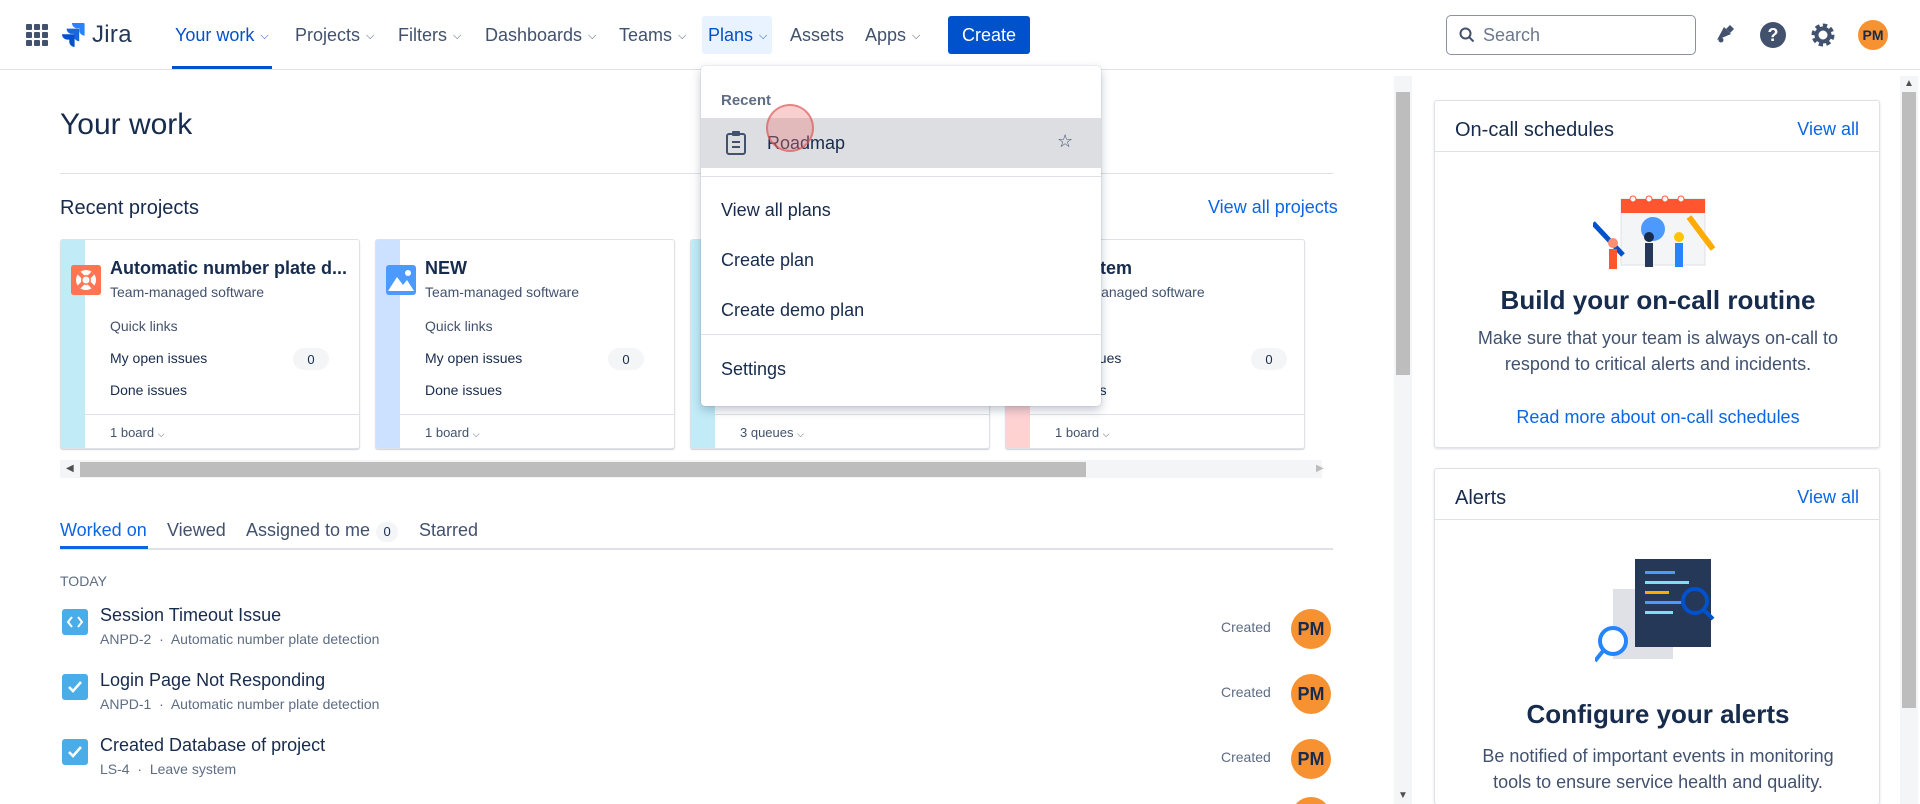  I want to click on nav-apps: Apps ⌵, so click(892, 35).